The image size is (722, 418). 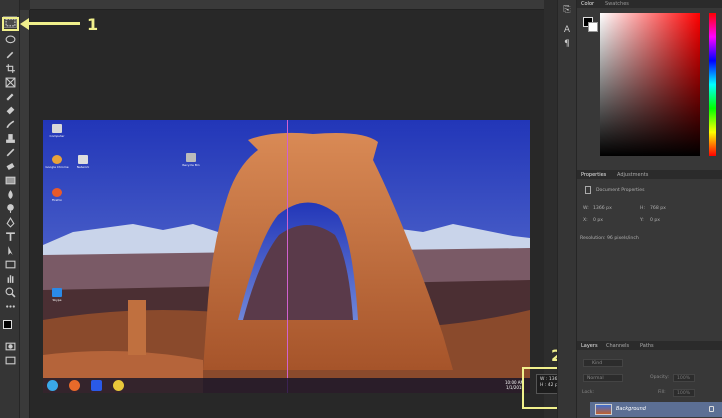 What do you see at coordinates (617, 4) in the screenshot?
I see `tab-swatches: Swatches` at bounding box center [617, 4].